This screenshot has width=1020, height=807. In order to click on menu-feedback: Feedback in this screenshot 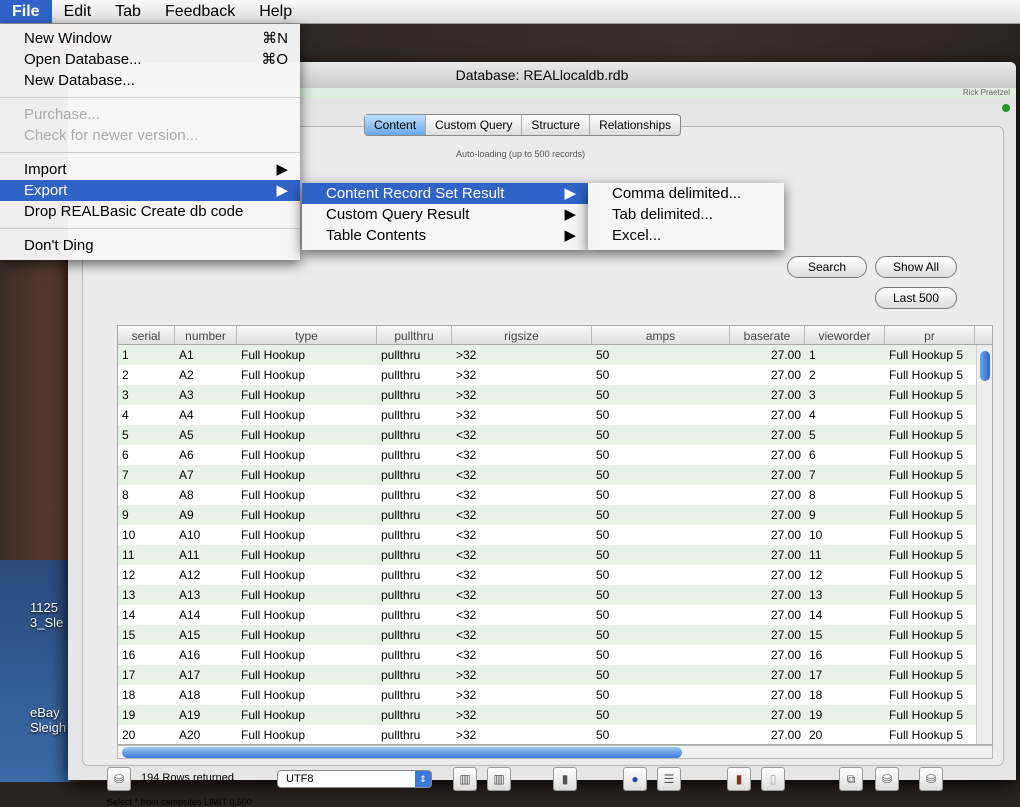, I will do `click(200, 11)`.